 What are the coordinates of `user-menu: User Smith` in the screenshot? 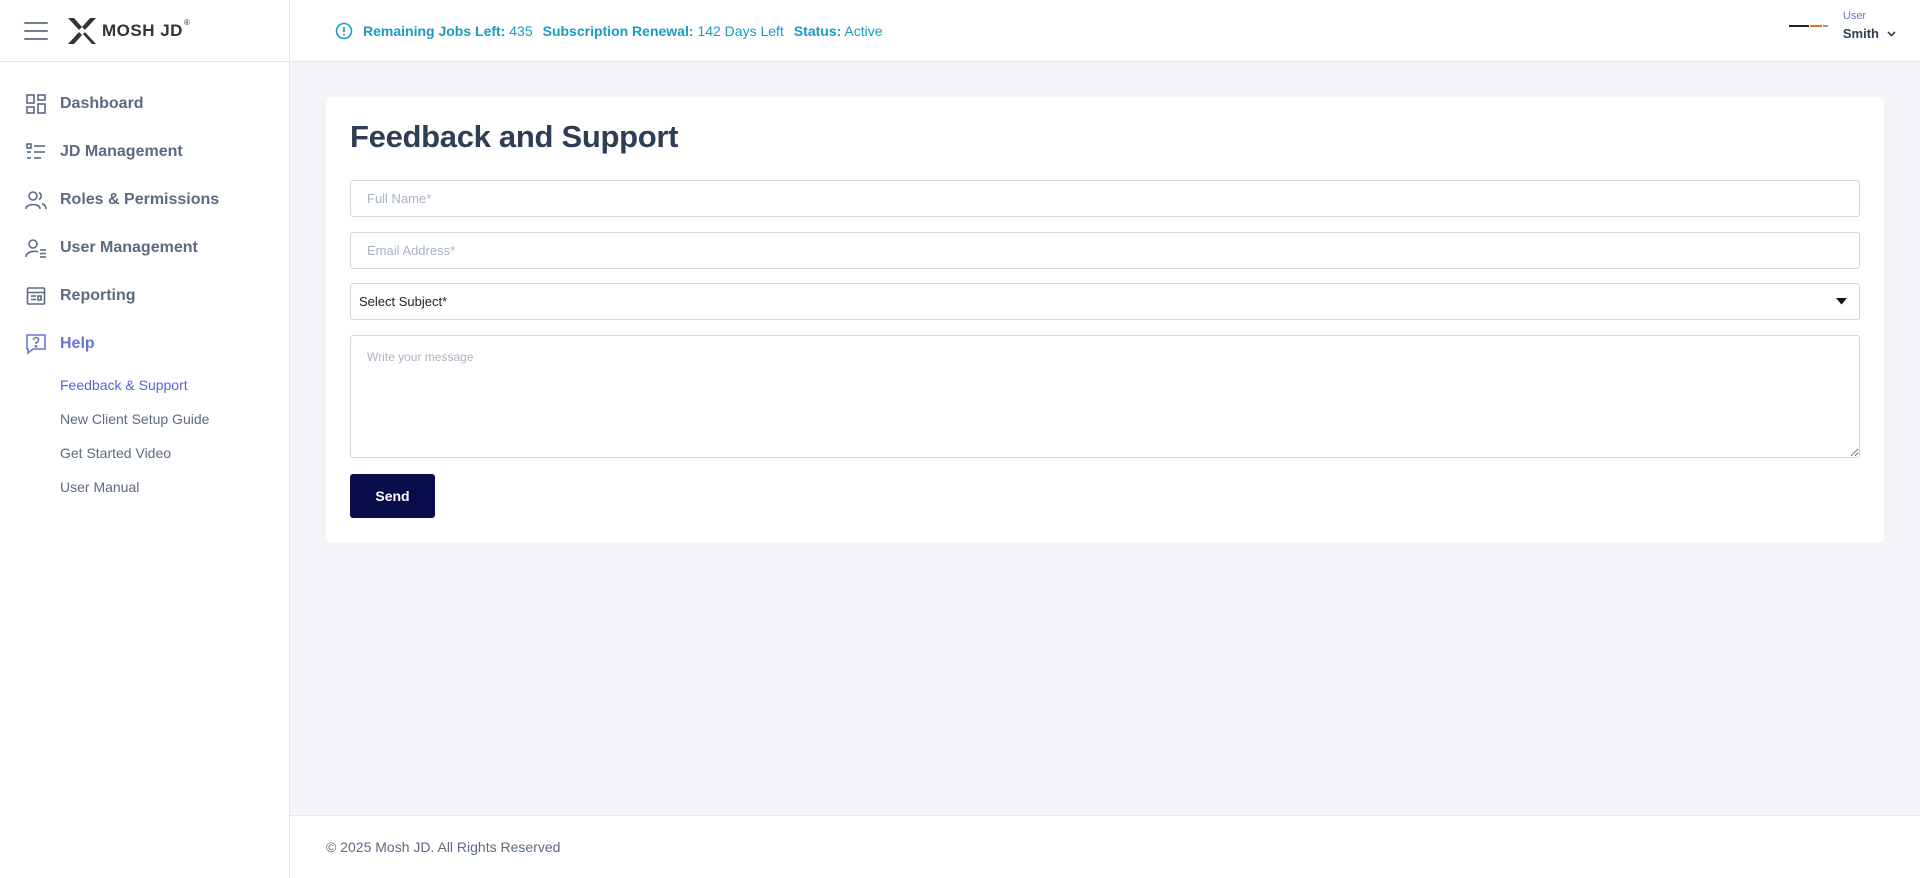 It's located at (1842, 25).